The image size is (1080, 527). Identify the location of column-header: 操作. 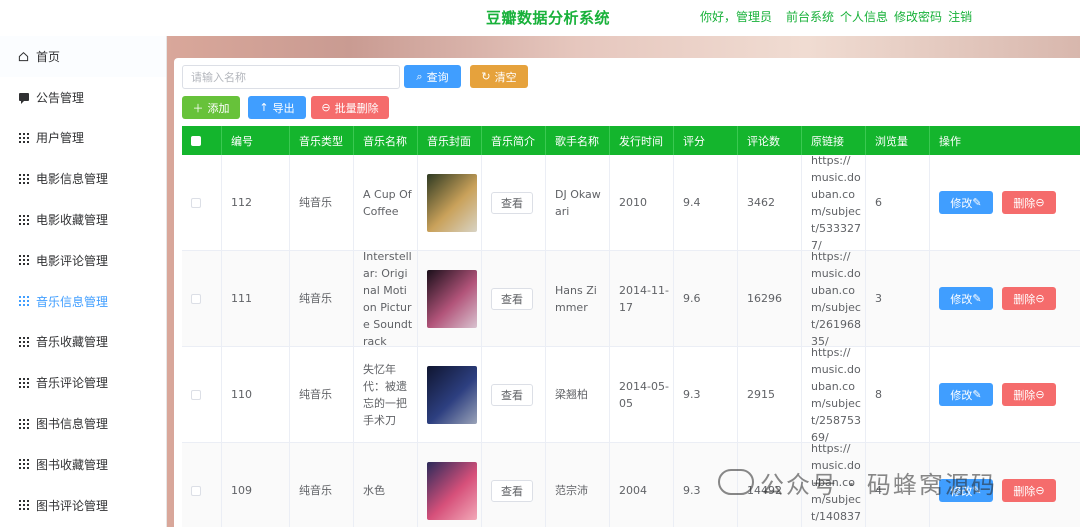
(950, 141).